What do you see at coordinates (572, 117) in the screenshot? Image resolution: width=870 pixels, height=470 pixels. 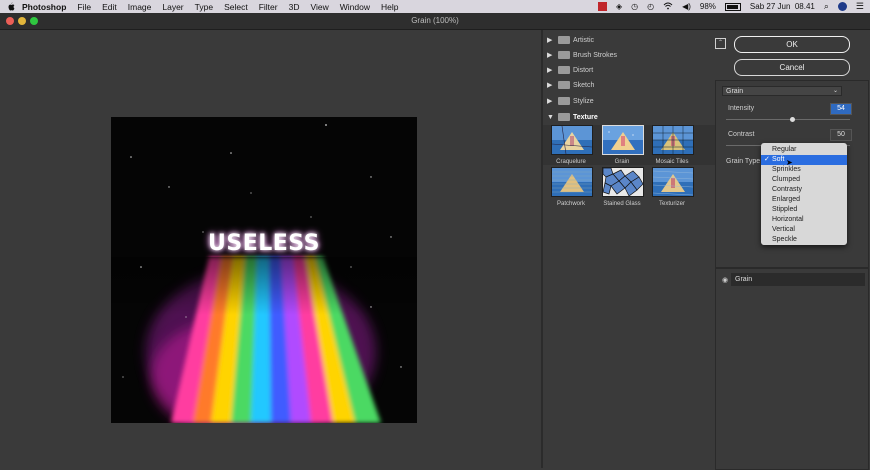 I see `folder-texture: ▼ Texture` at bounding box center [572, 117].